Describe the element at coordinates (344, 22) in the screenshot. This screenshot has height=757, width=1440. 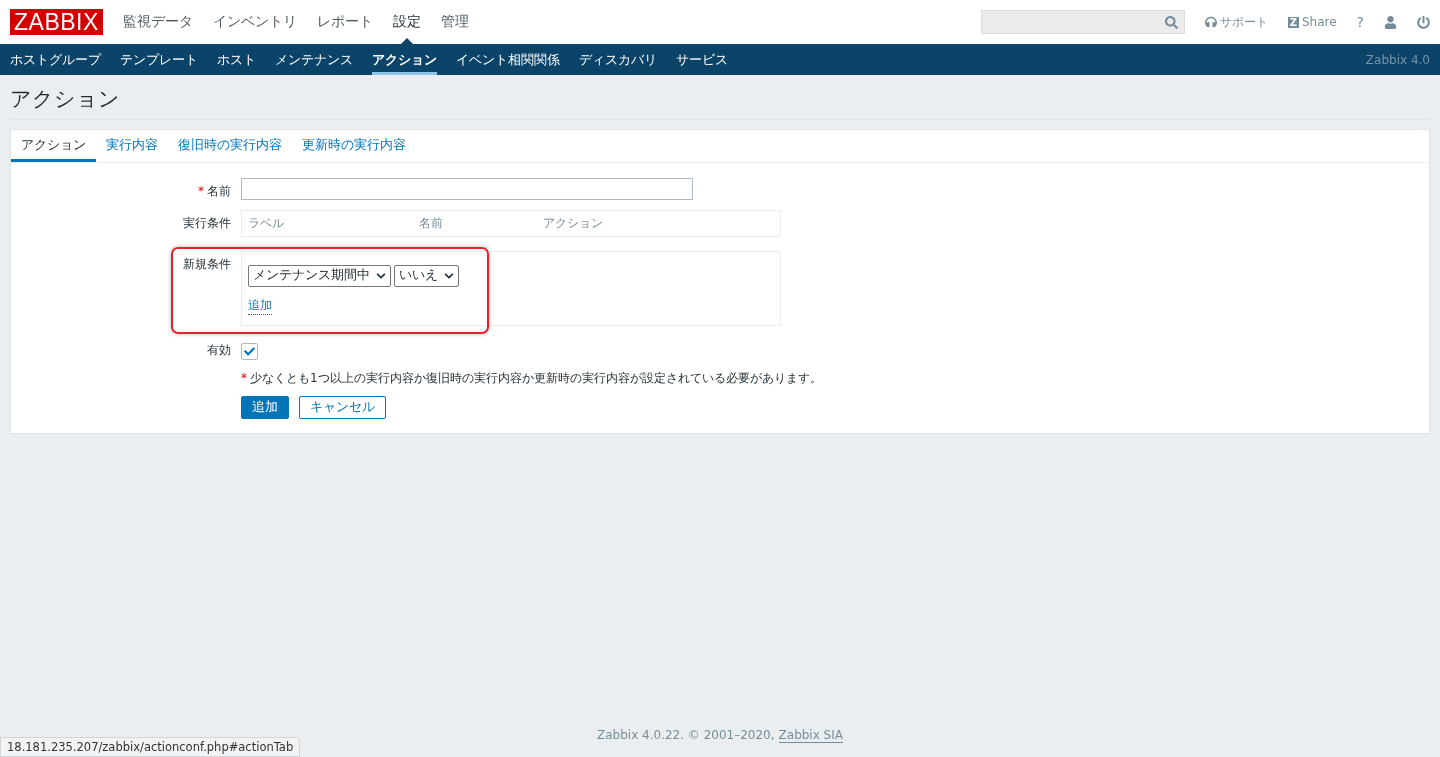
I see `menu-item: レポート` at that location.